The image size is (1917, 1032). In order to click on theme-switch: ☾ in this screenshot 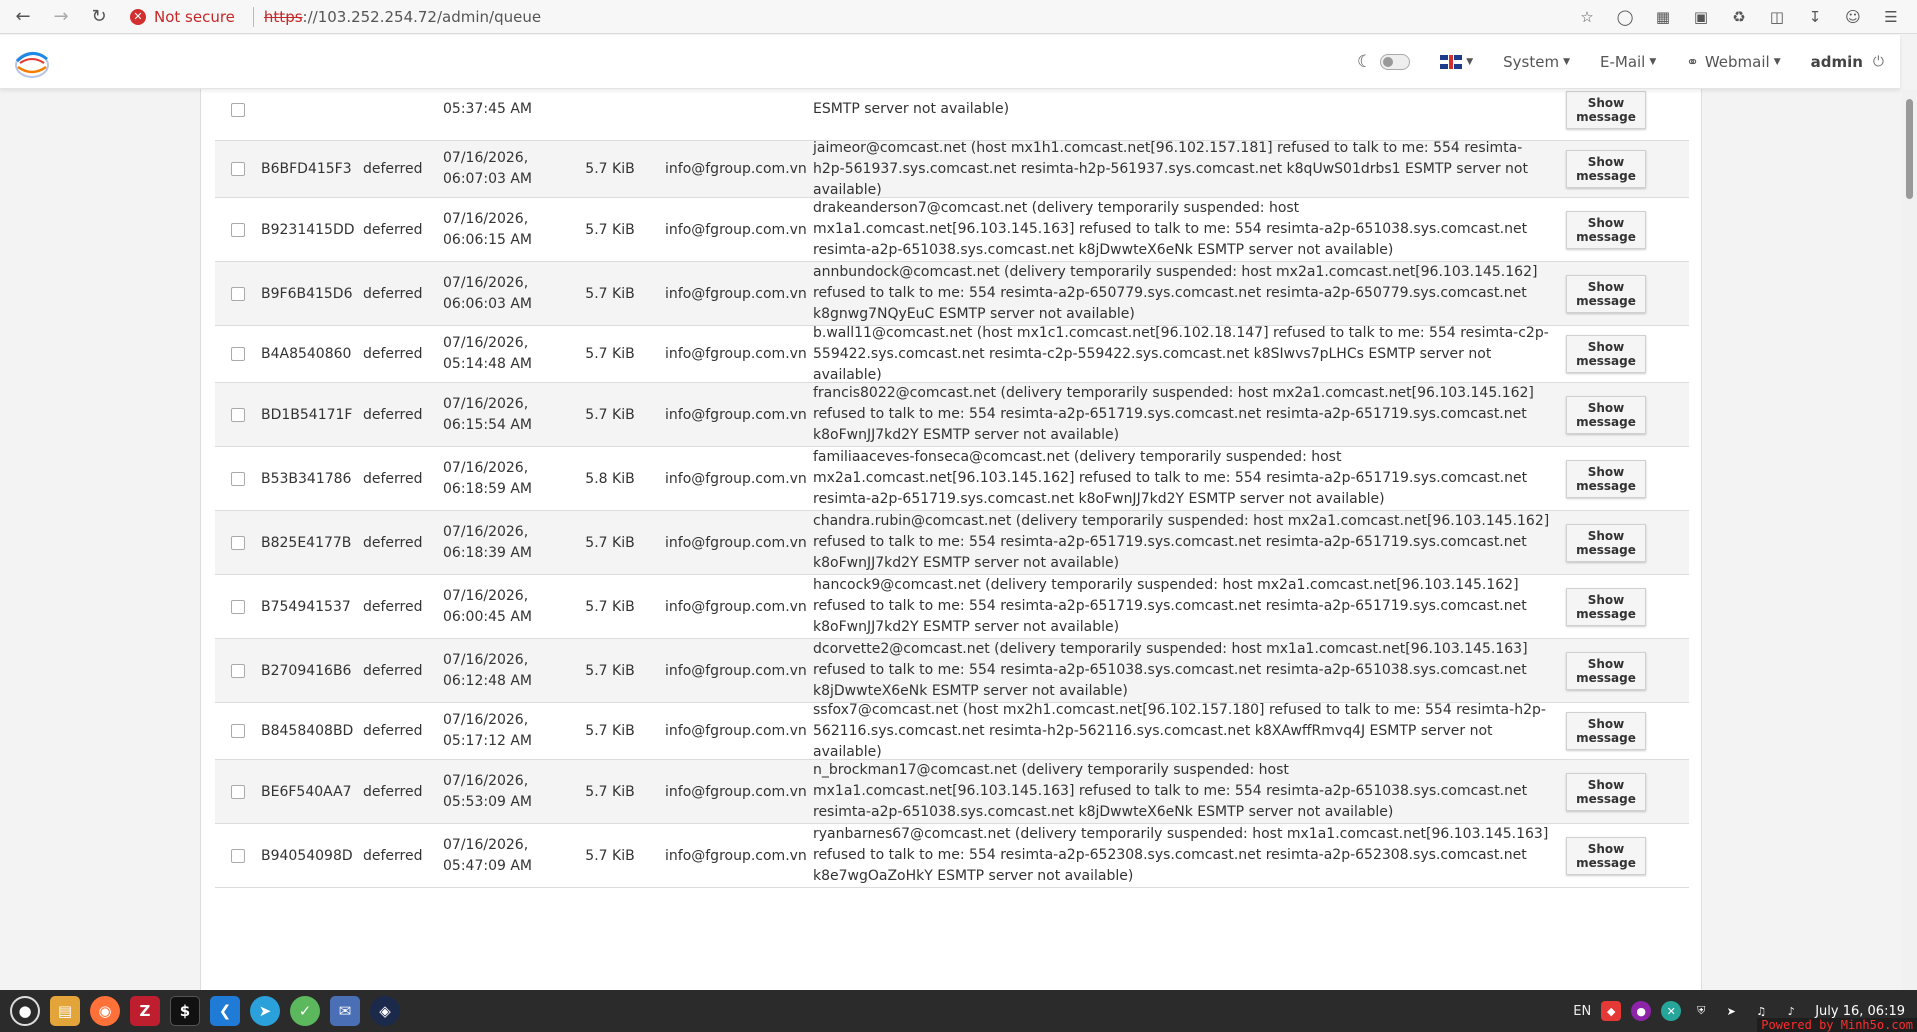, I will do `click(1383, 62)`.